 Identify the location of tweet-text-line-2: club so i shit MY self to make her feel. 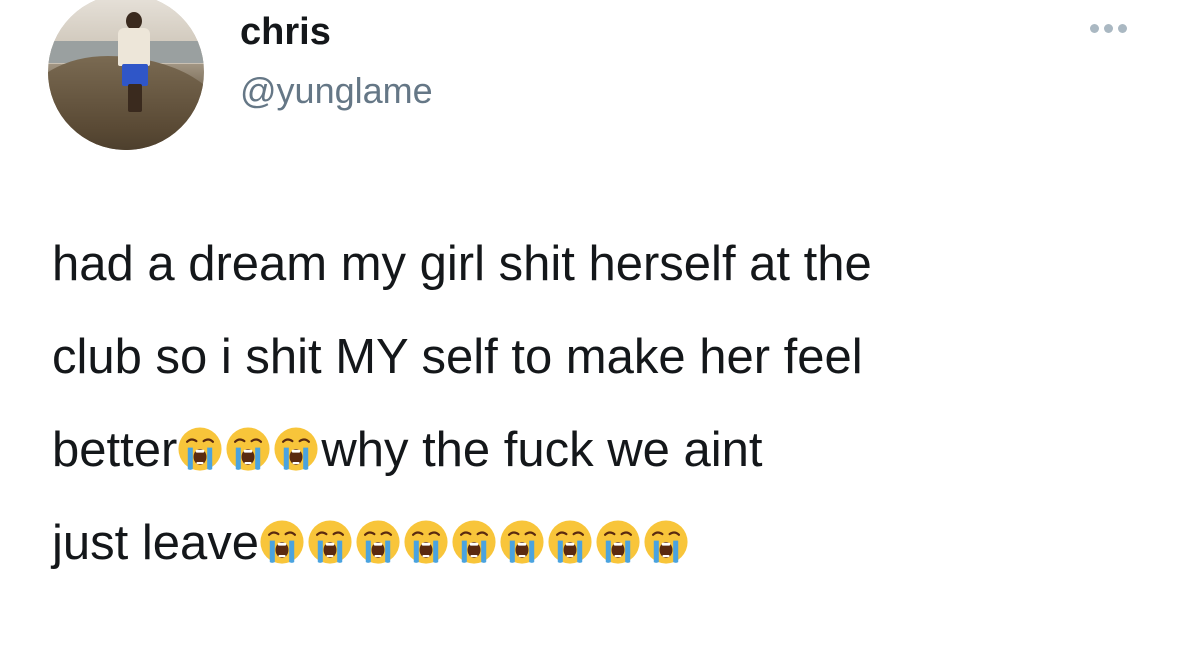
(457, 357).